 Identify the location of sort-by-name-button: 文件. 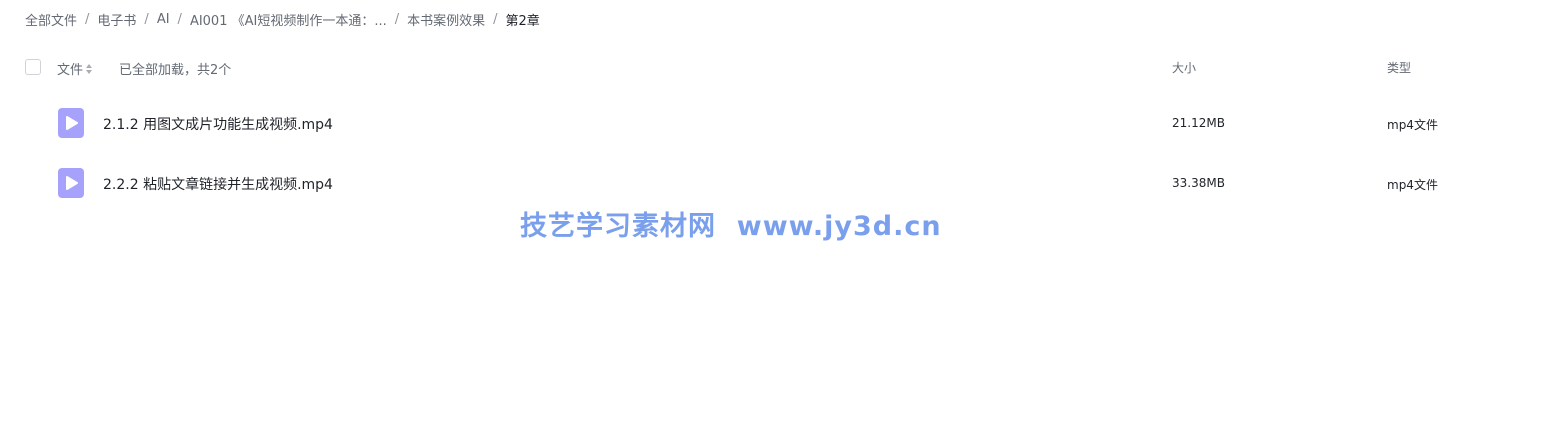
(75, 68).